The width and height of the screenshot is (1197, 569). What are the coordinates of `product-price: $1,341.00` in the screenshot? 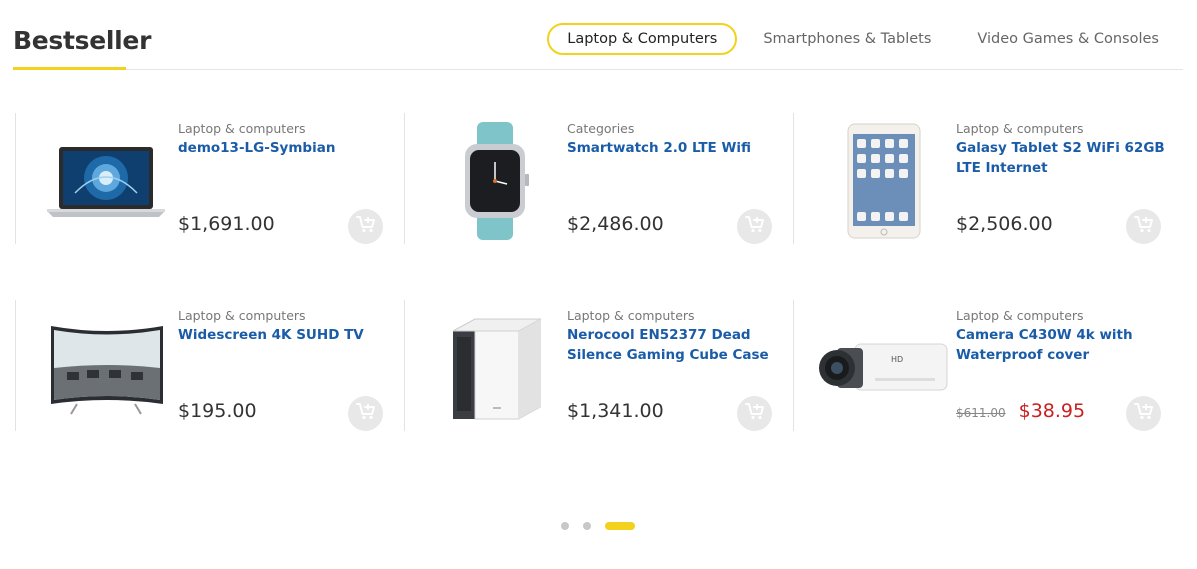 It's located at (615, 411).